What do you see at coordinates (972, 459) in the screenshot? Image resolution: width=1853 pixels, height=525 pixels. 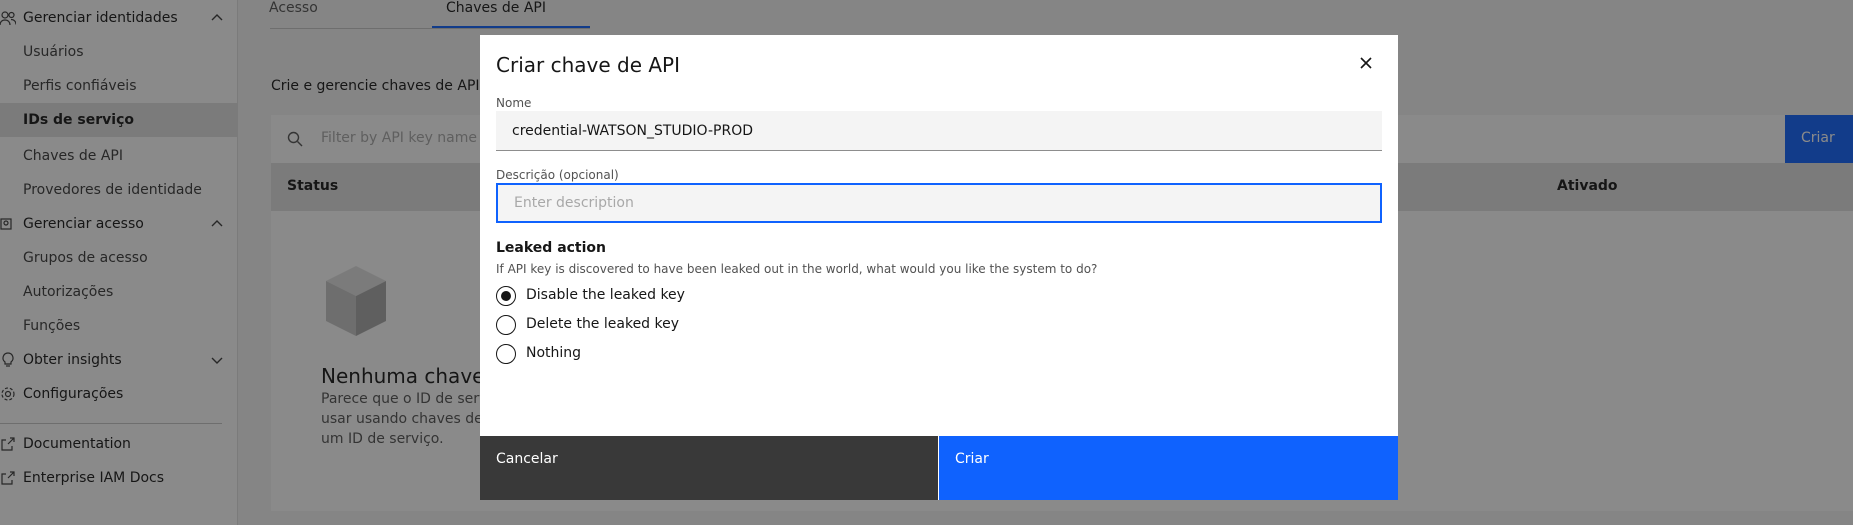 I see `create-button-label: Criar` at bounding box center [972, 459].